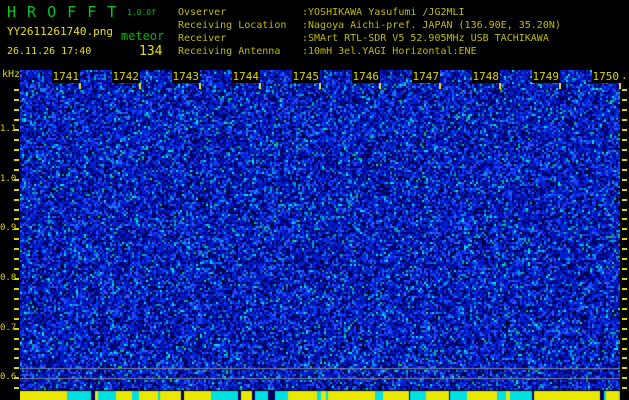  What do you see at coordinates (624, 75) in the screenshot?
I see `time-axis-end-mark: .` at bounding box center [624, 75].